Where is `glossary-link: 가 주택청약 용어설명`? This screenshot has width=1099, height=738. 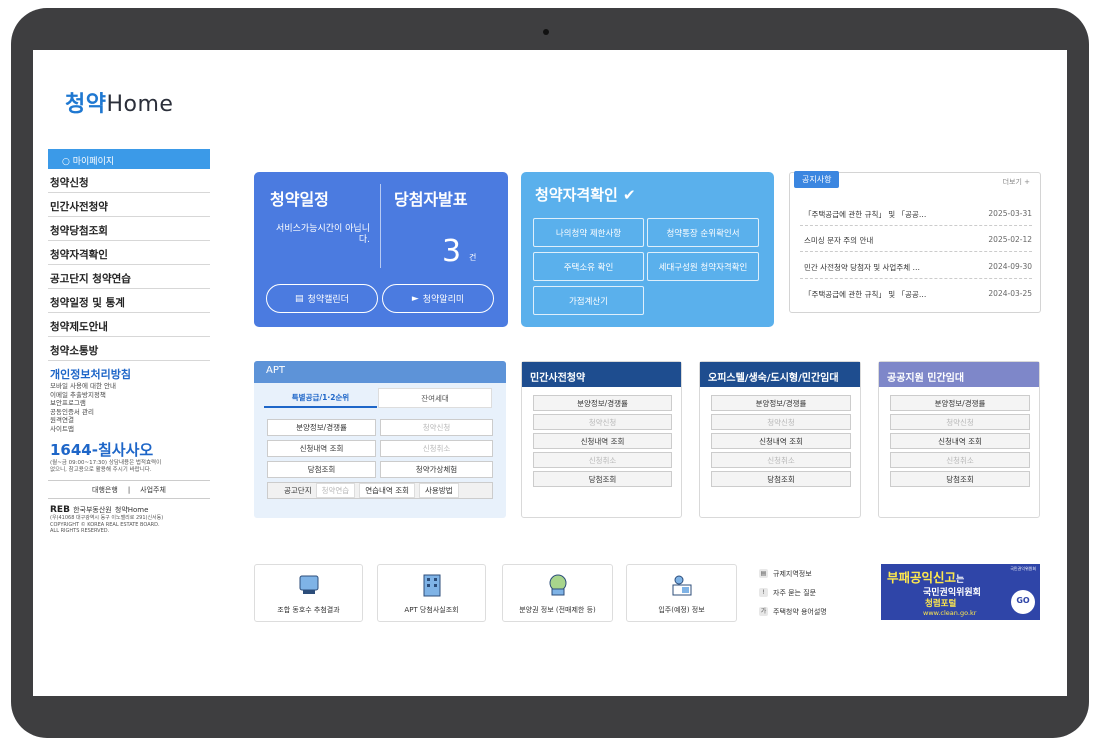 glossary-link: 가 주택청약 용어설명 is located at coordinates (814, 611).